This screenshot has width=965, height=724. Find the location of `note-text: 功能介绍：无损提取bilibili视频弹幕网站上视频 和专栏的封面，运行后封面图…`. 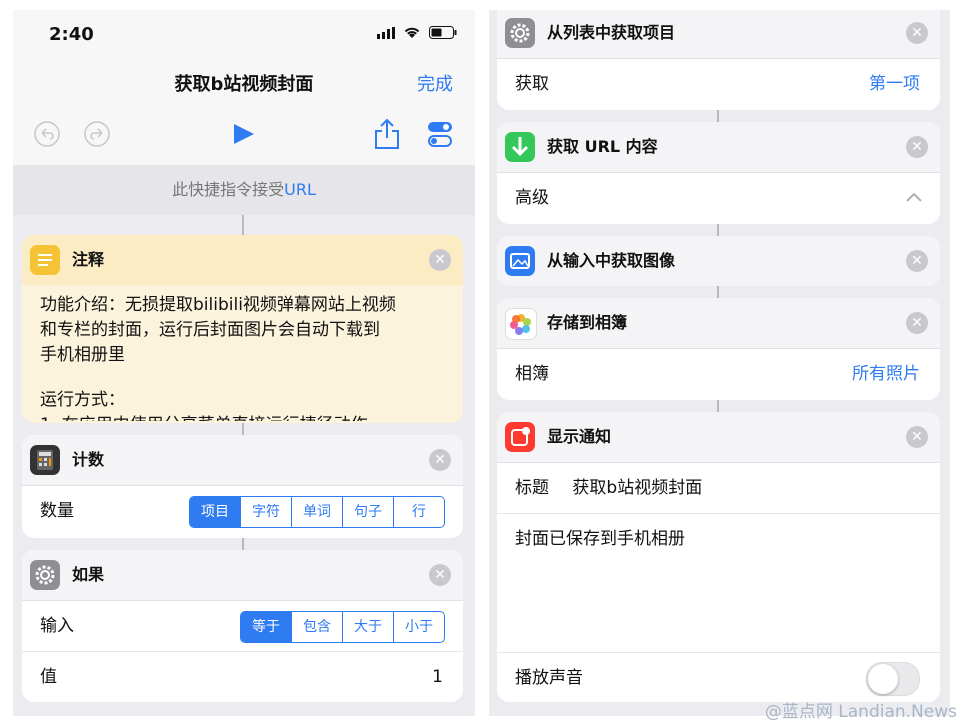

note-text: 功能介绍：无损提取bilibili视频弹幕网站上视频 和专栏的封面，运行后封面图… is located at coordinates (242, 353).